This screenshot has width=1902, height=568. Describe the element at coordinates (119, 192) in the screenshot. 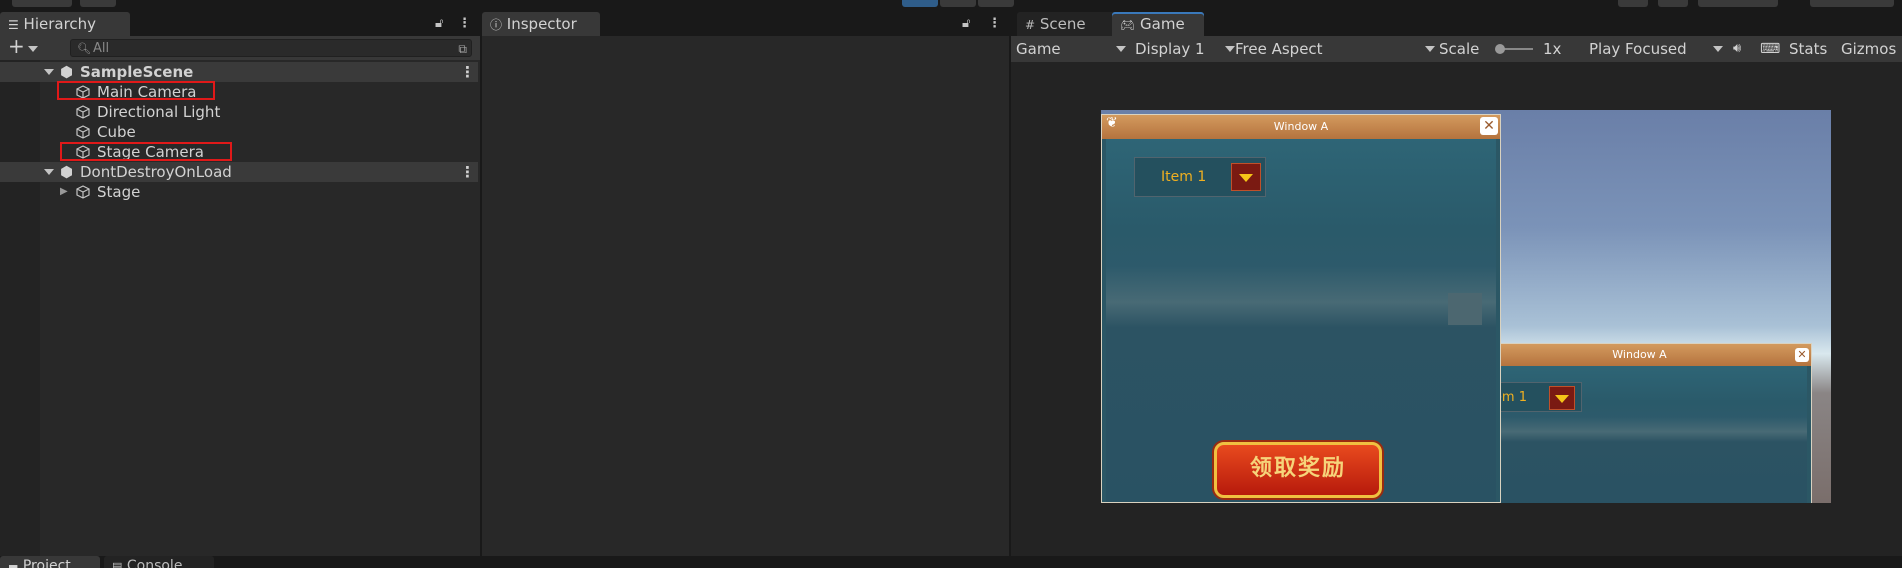

I see `item-label: Stage` at that location.